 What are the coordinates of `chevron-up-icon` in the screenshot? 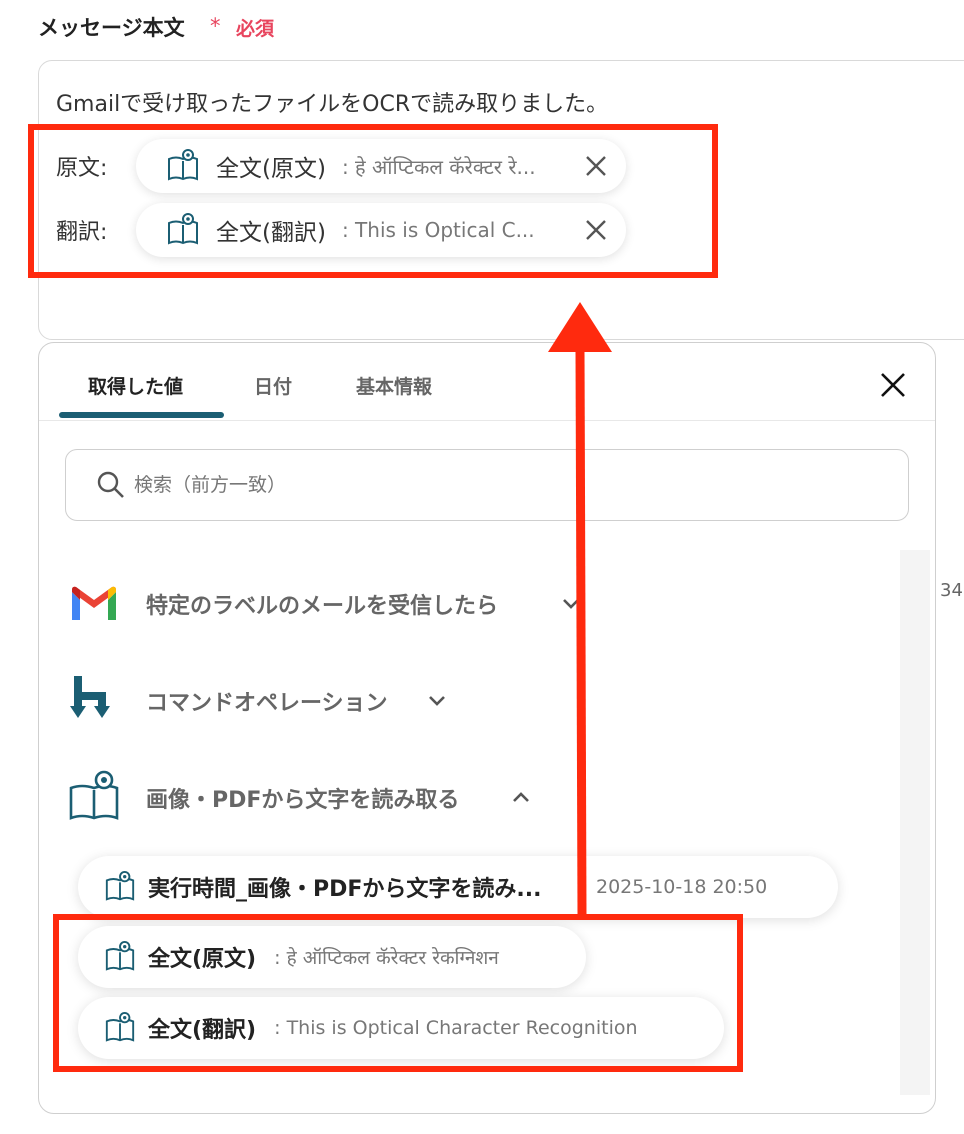 It's located at (521, 797).